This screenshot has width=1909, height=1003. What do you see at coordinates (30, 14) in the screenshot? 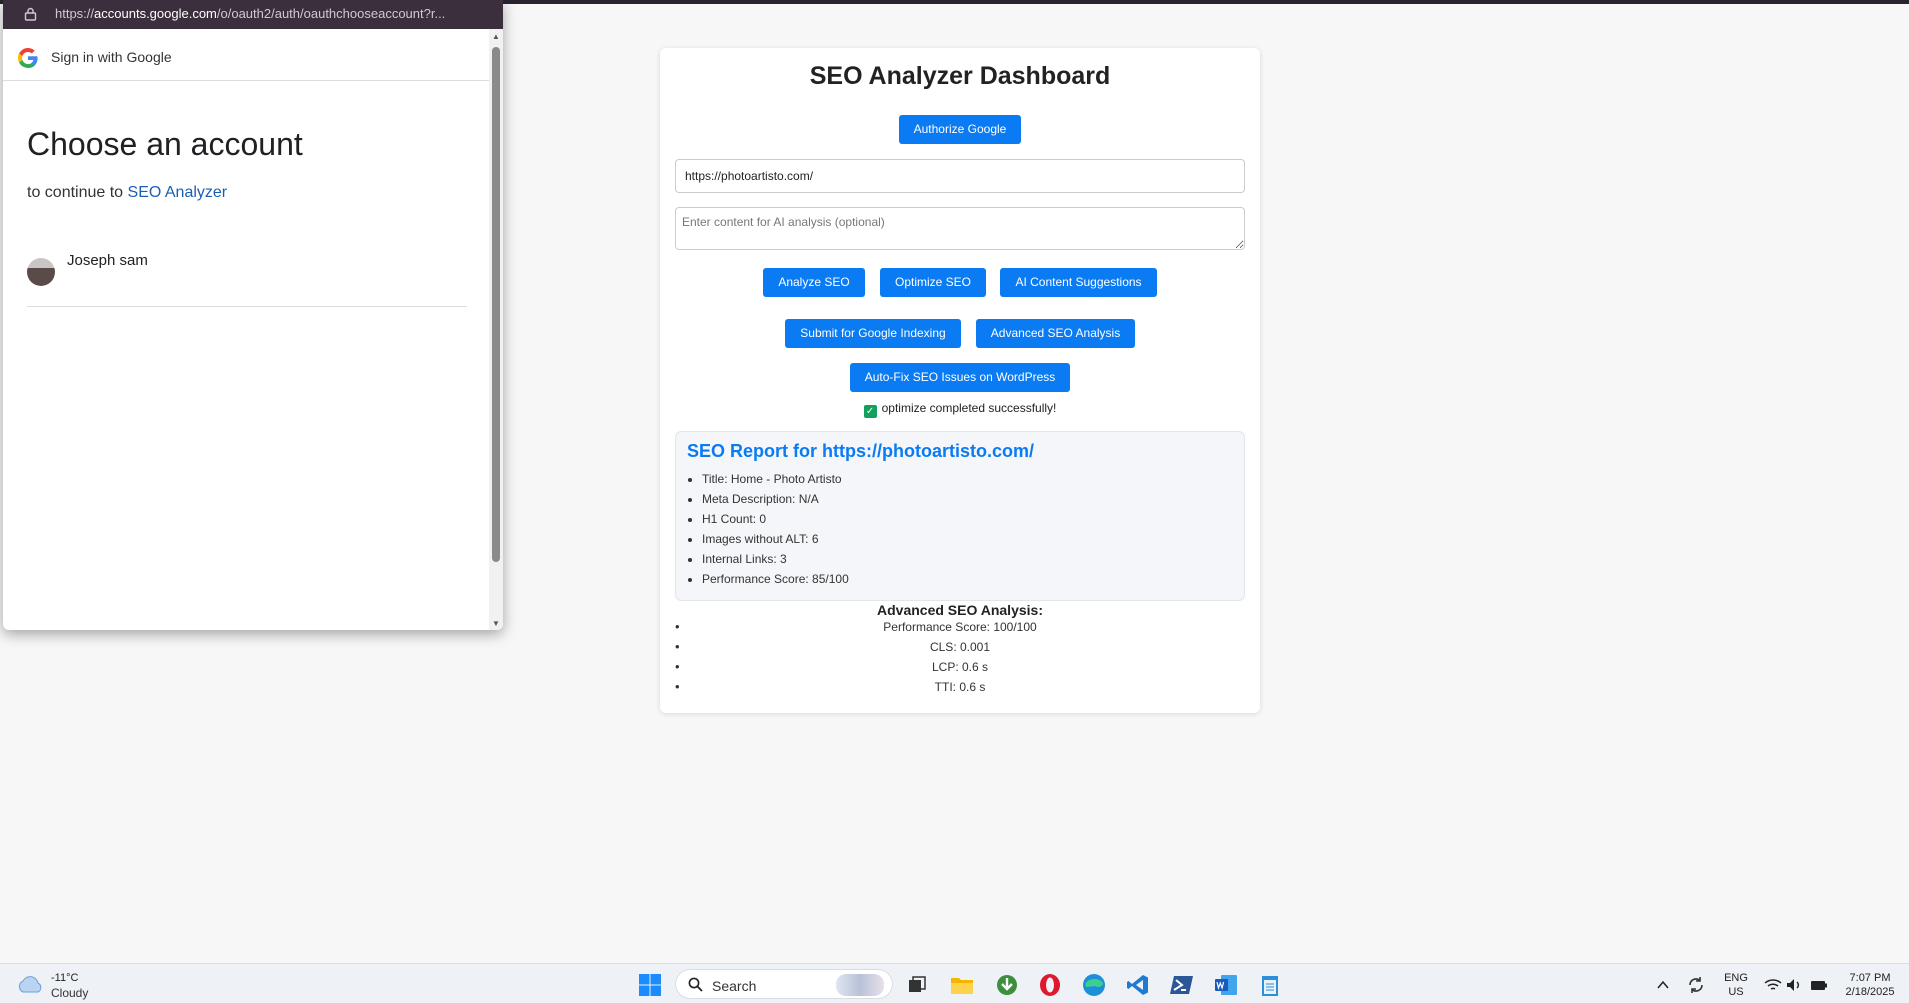
I see `lock-icon` at bounding box center [30, 14].